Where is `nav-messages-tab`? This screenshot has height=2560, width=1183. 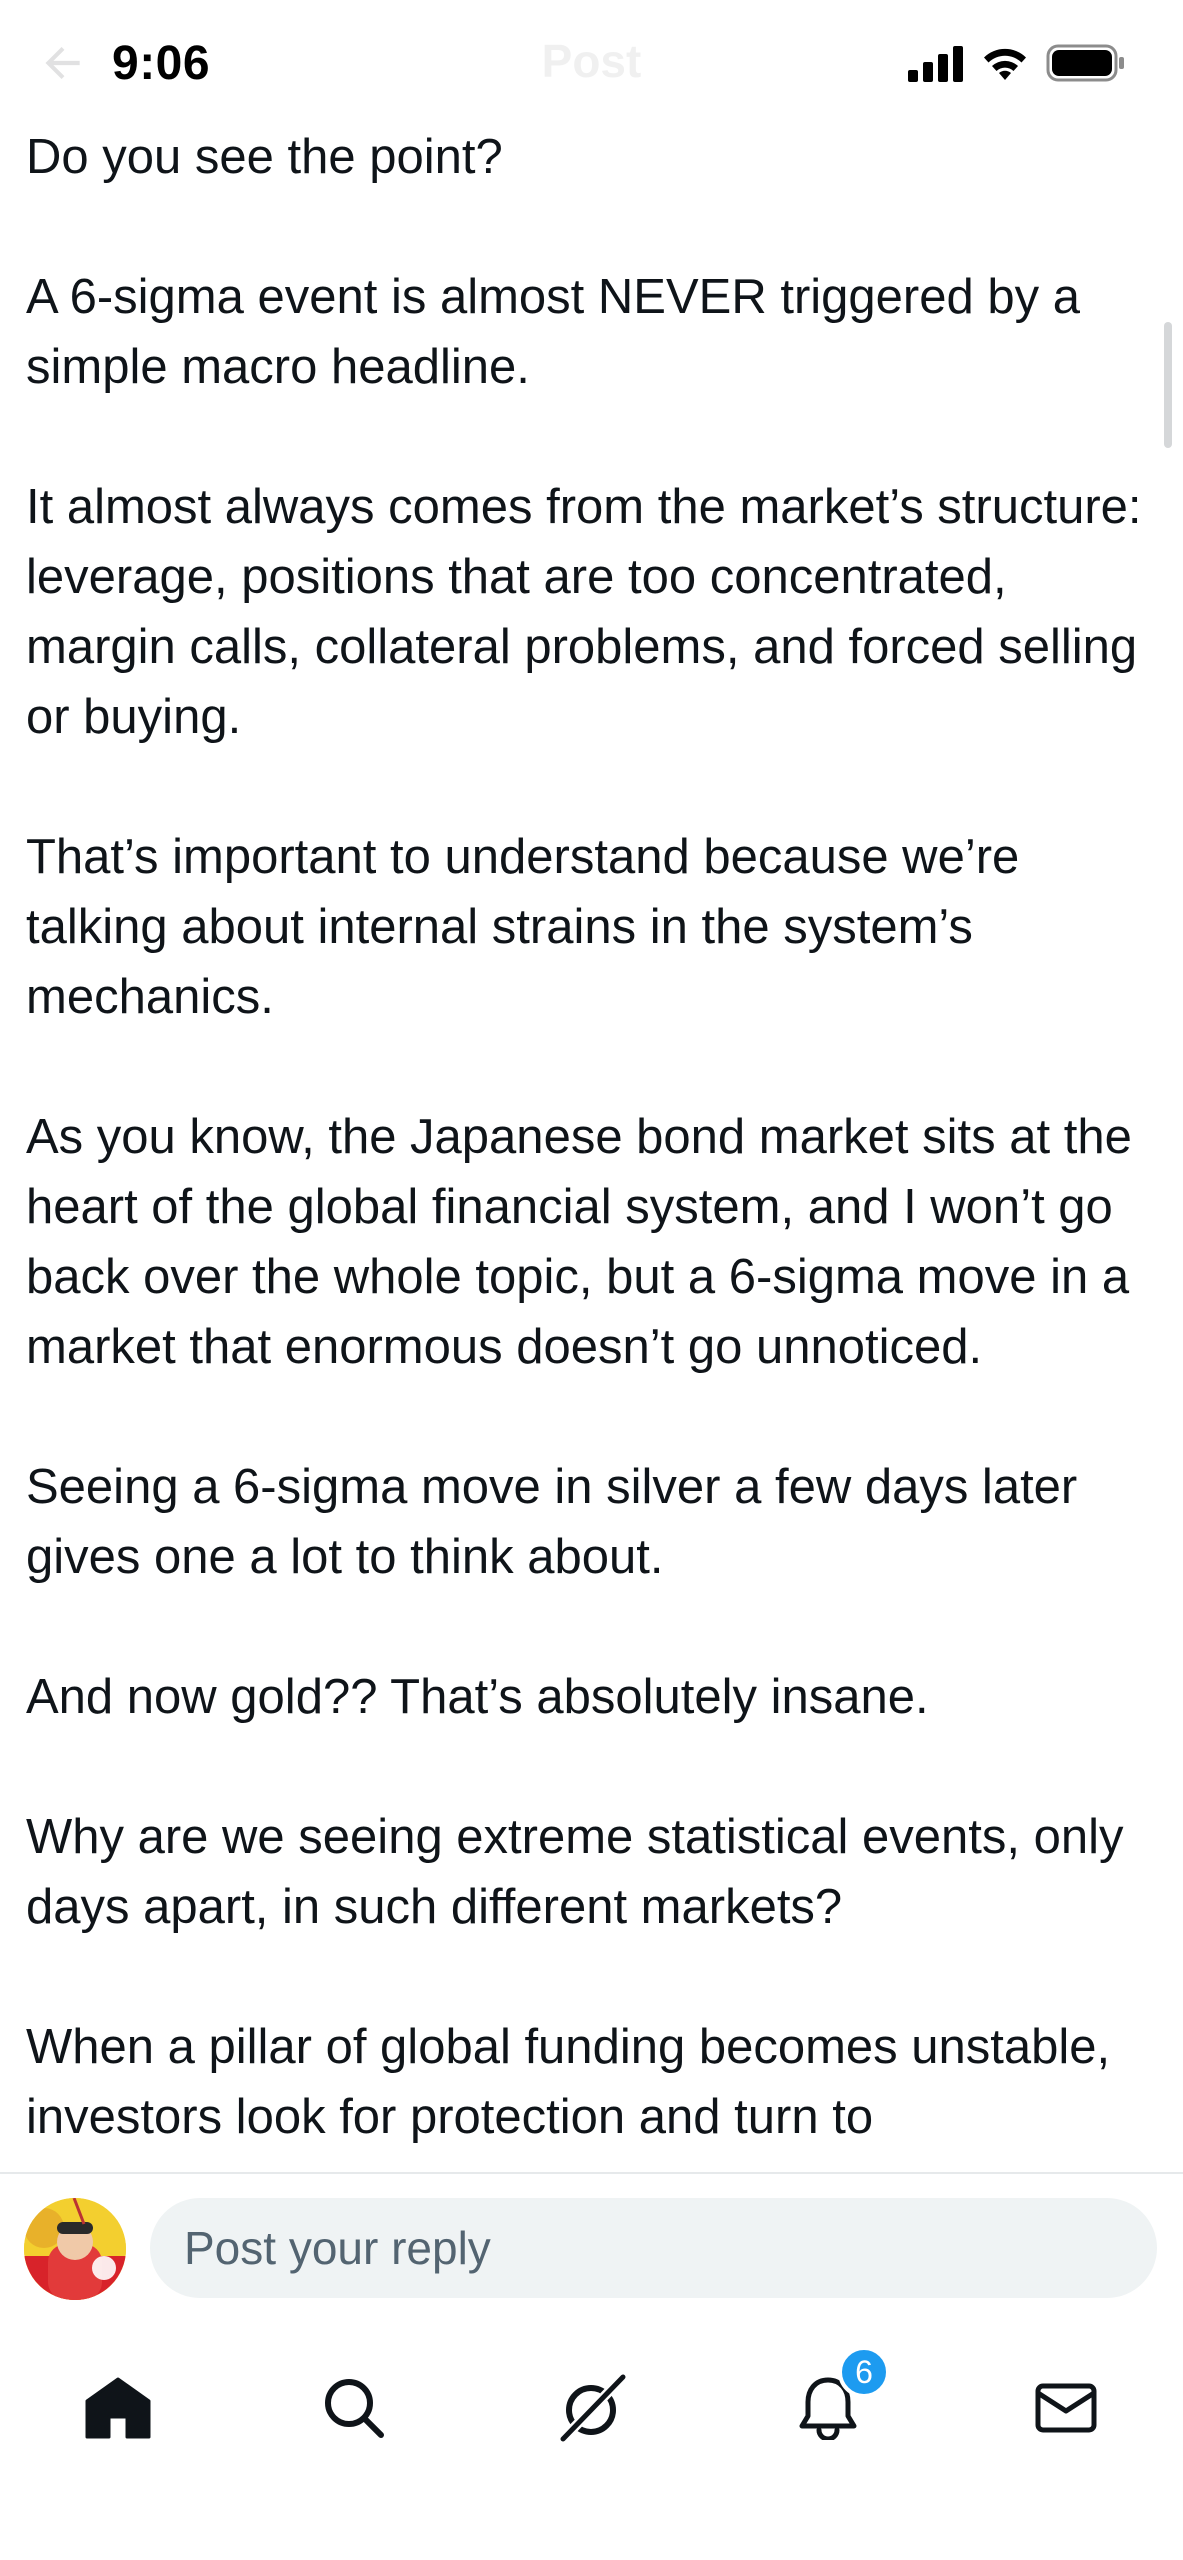 nav-messages-tab is located at coordinates (1066, 2408).